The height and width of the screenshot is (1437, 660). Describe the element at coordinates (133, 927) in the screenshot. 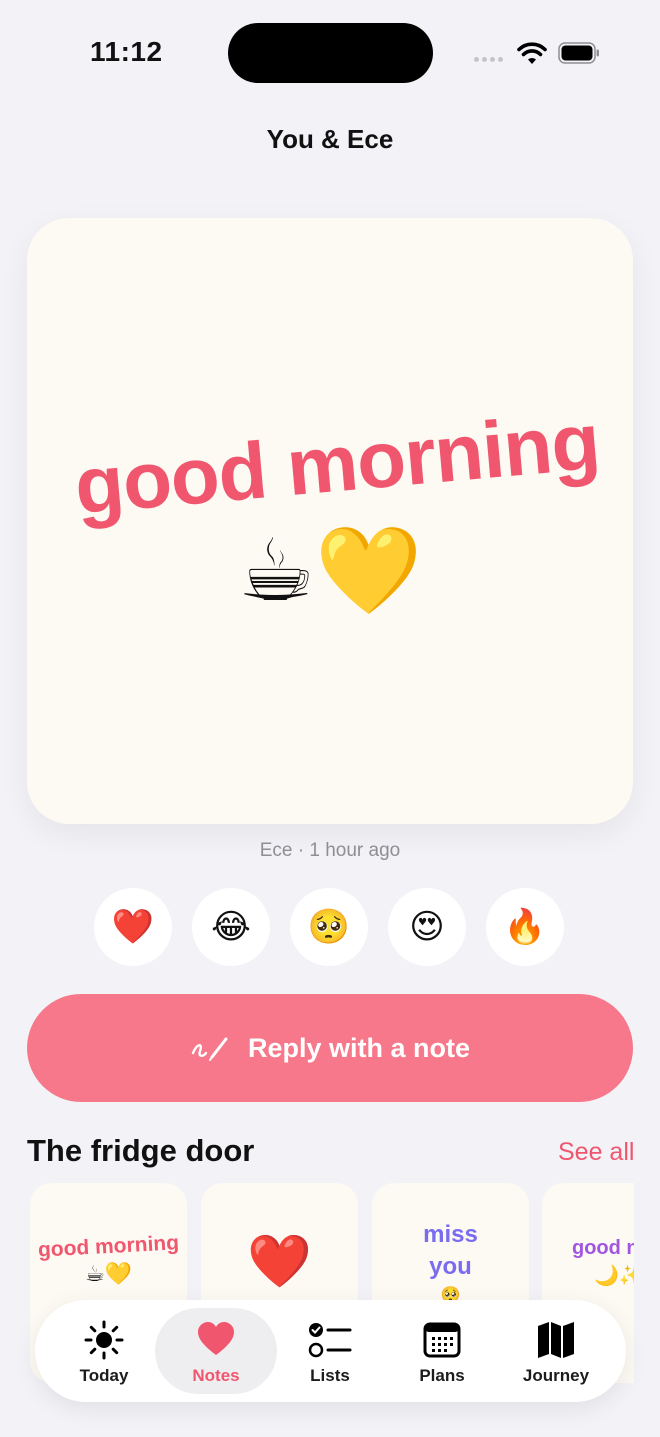

I see `reaction-heart-button: ❤️` at that location.